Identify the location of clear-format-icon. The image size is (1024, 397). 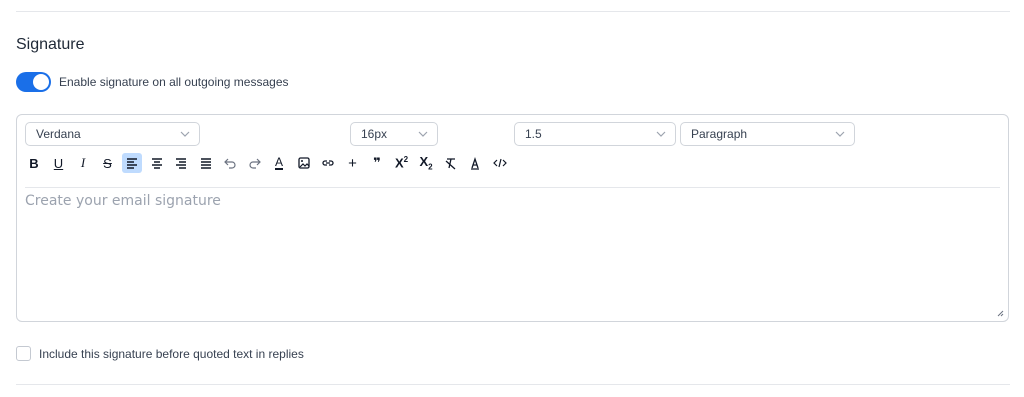
(450, 164).